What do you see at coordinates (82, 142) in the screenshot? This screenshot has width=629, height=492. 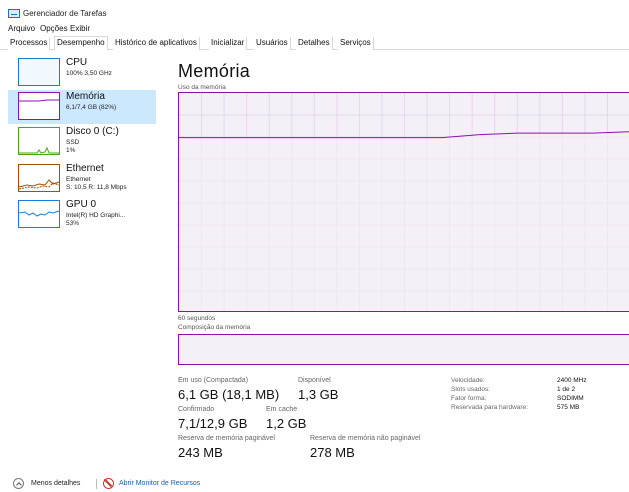 I see `sidebar-item-disco: Disco 0 (C:) SSD 1%` at bounding box center [82, 142].